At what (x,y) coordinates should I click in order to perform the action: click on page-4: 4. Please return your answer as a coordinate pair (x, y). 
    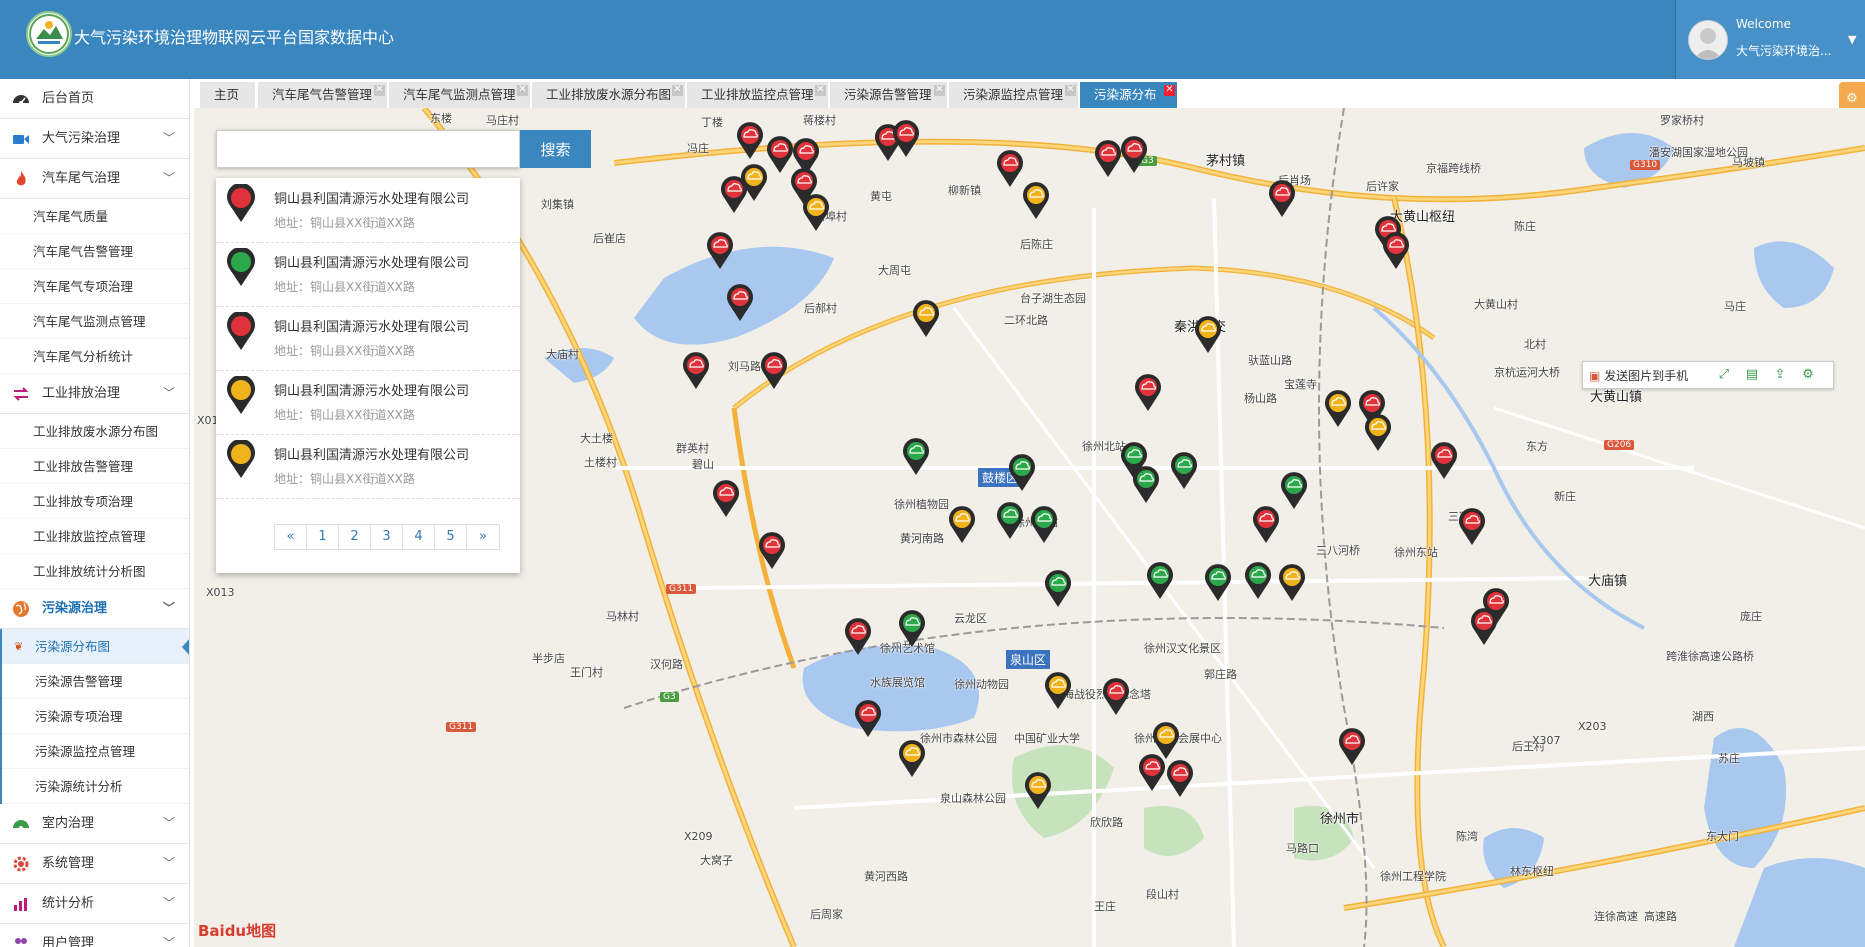
    Looking at the image, I should click on (419, 537).